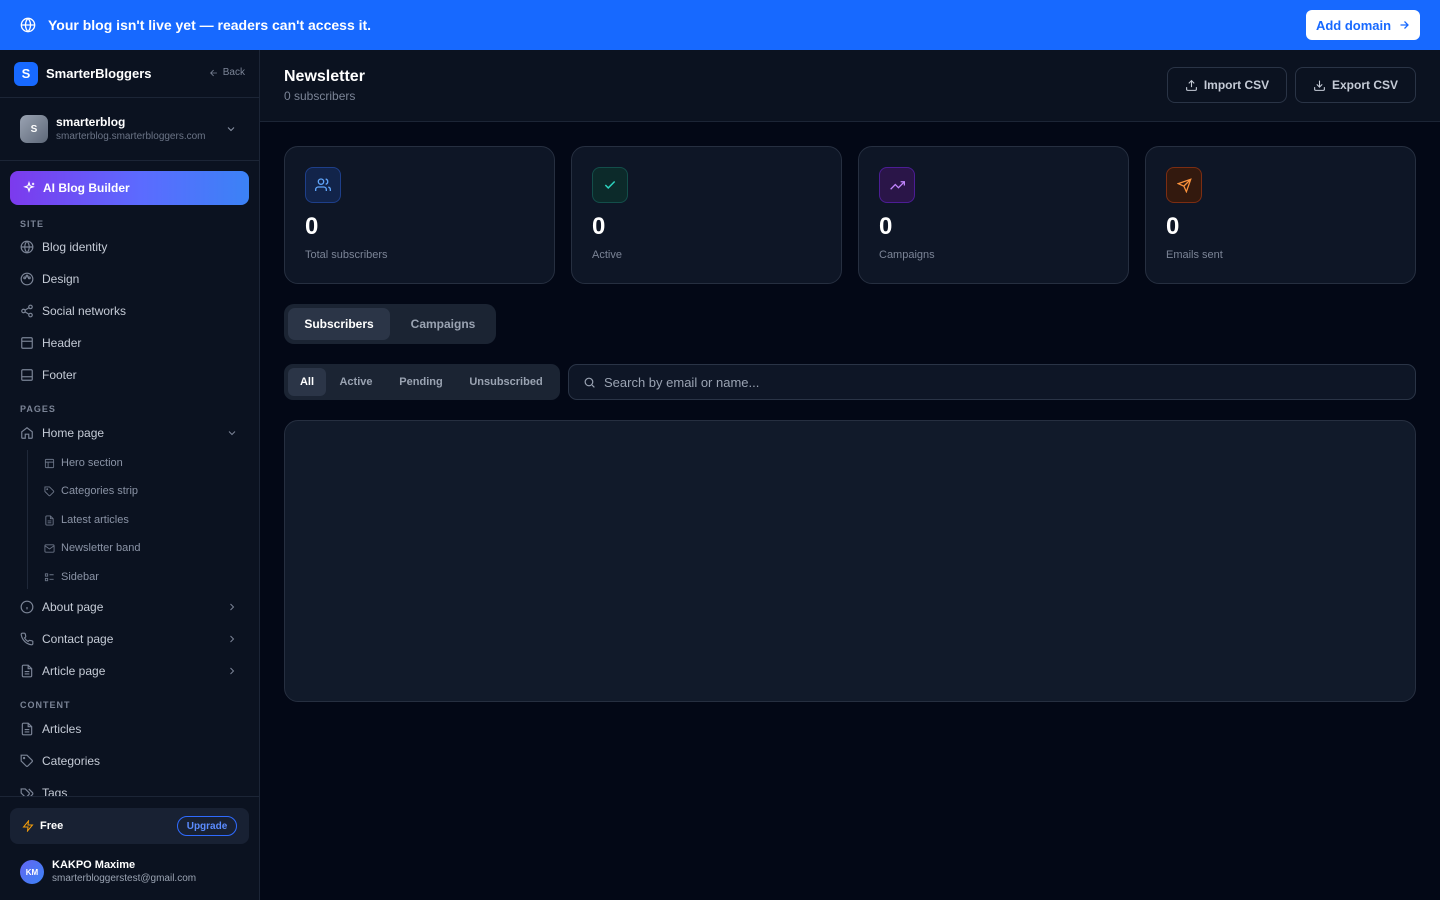 This screenshot has height=900, width=1440. What do you see at coordinates (1236, 85) in the screenshot?
I see `import-csv-label: Import CSV` at bounding box center [1236, 85].